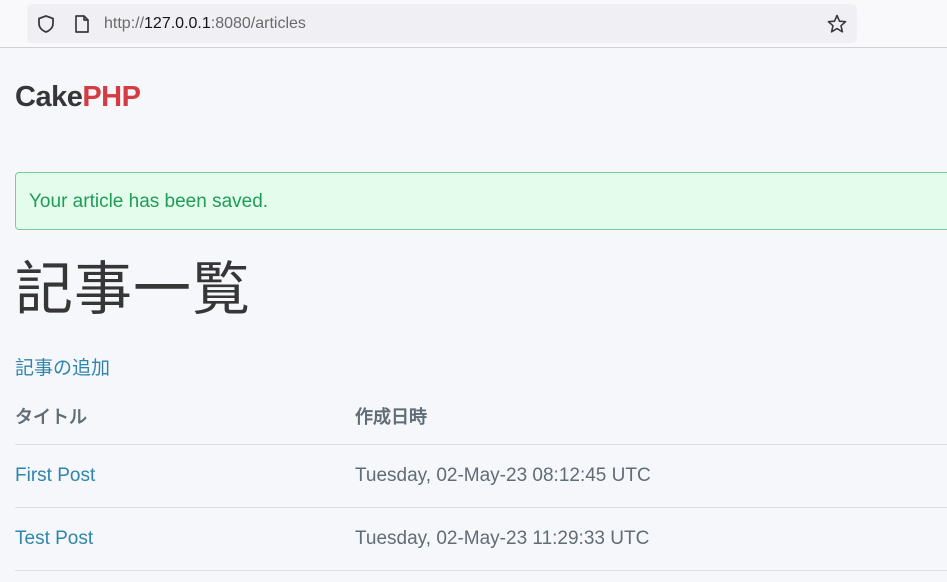 This screenshot has height=582, width=947. What do you see at coordinates (46, 26) in the screenshot?
I see `shield-icon` at bounding box center [46, 26].